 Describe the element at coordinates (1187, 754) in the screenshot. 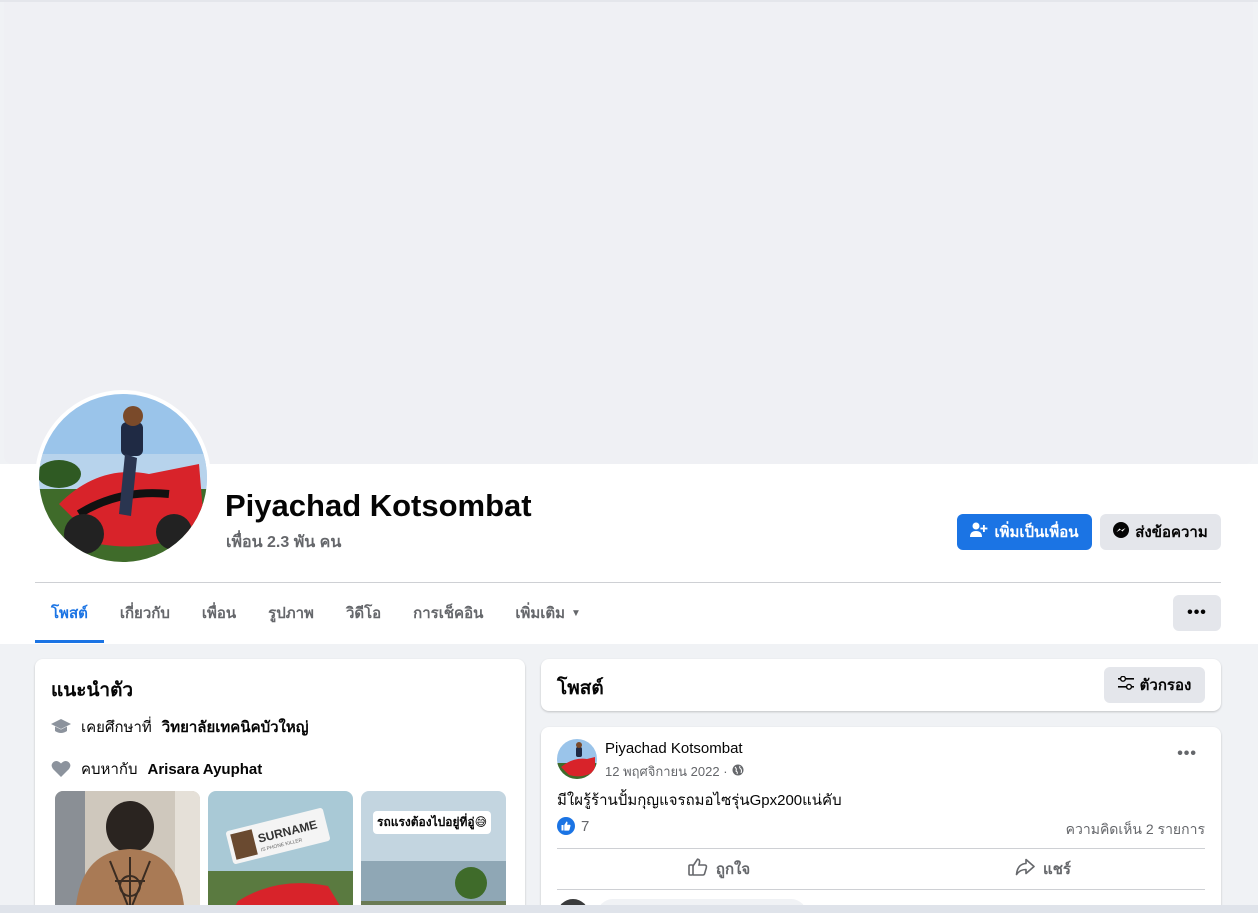

I see `post-options-button: •••` at that location.